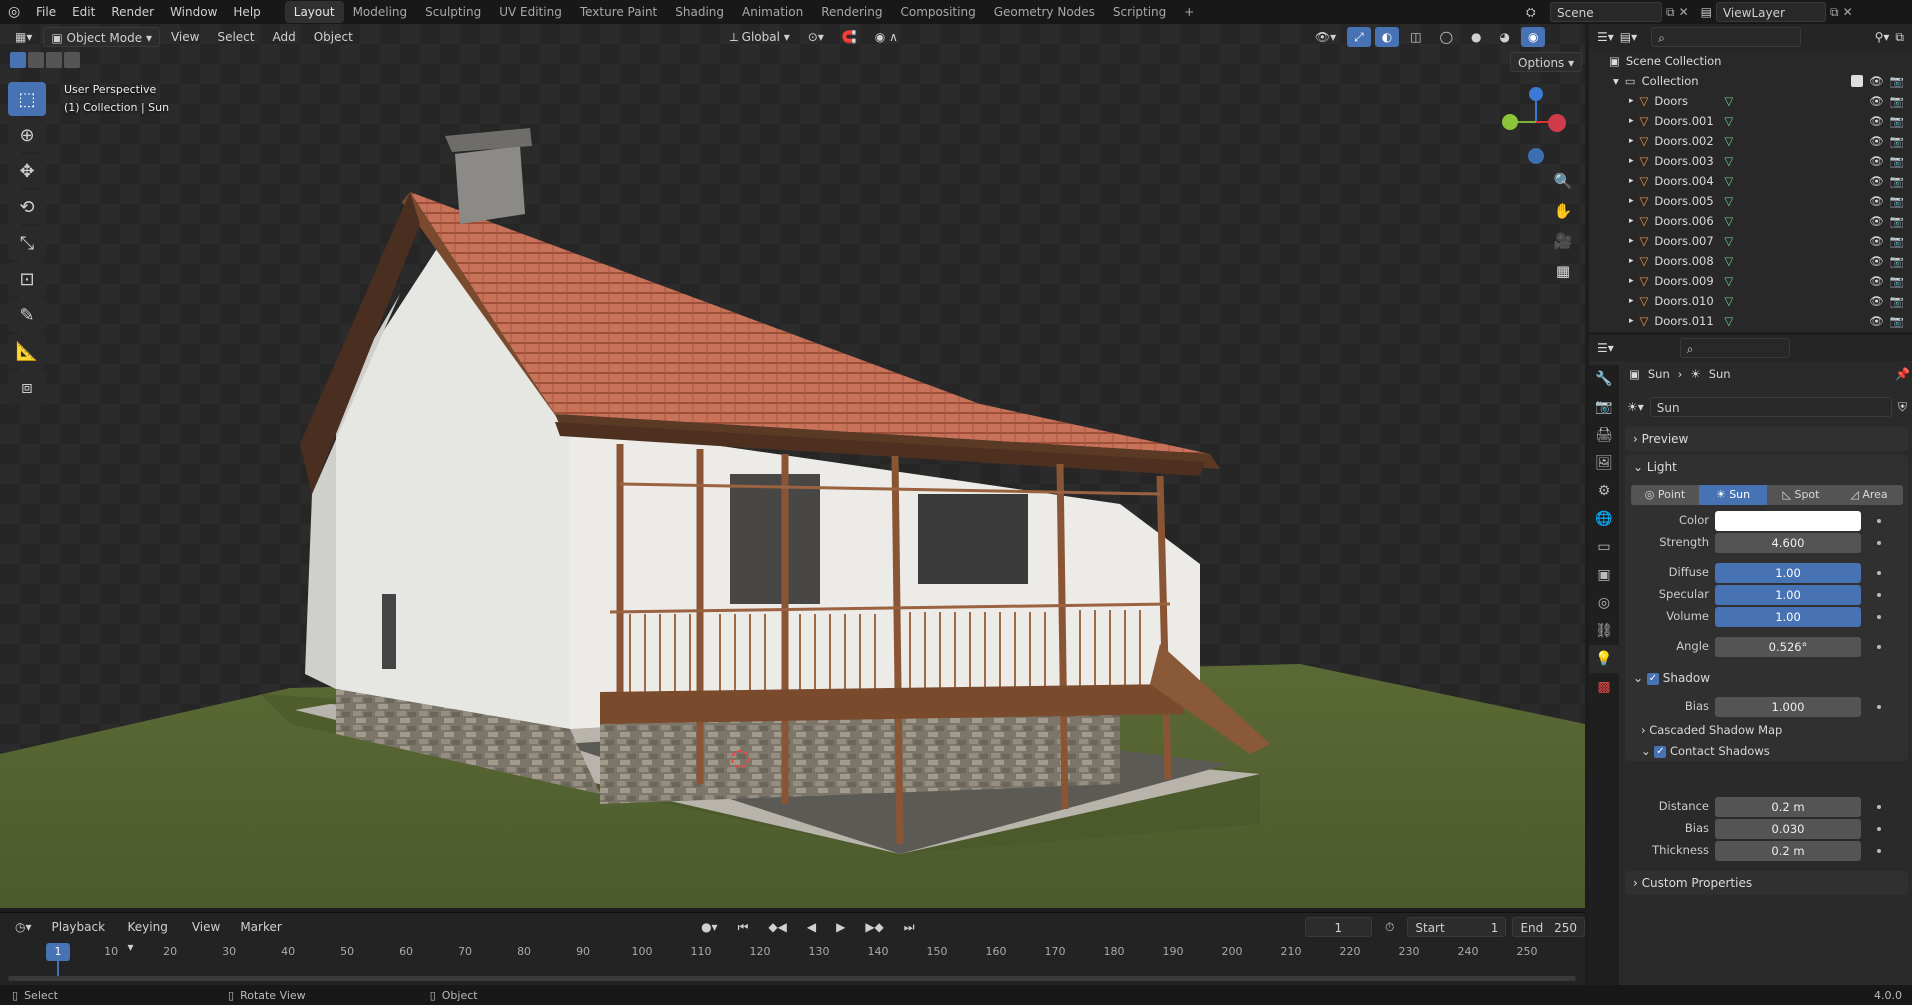 The height and width of the screenshot is (1005, 1912). What do you see at coordinates (1711, 730) in the screenshot?
I see `cascaded-shadow-map-header: › Cascaded Shadow Map` at bounding box center [1711, 730].